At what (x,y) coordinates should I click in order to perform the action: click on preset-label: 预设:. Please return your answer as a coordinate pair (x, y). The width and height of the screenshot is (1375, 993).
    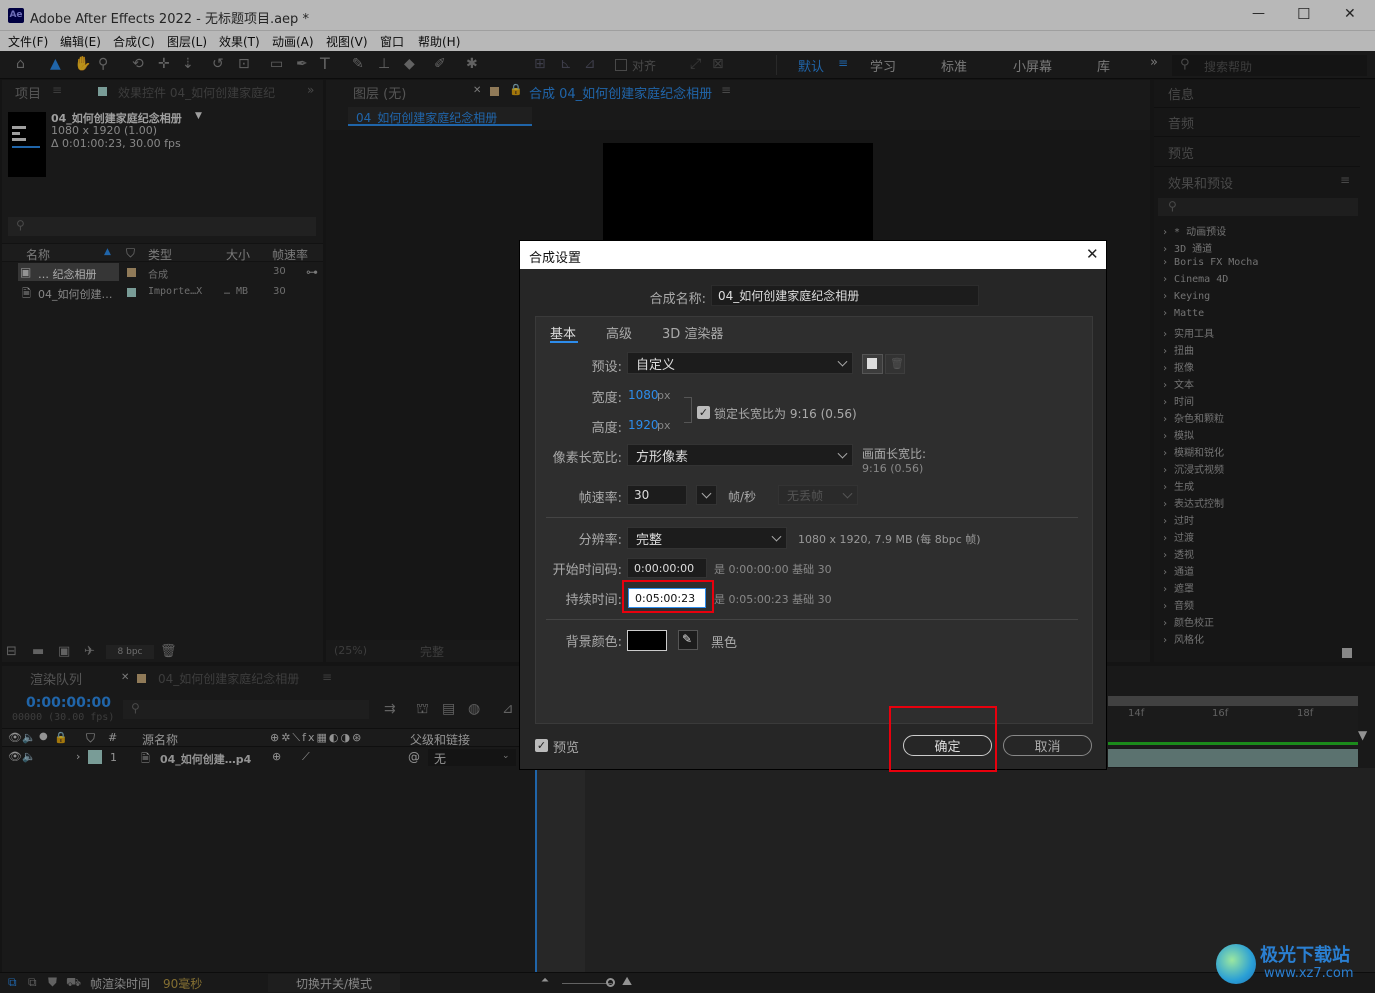
    Looking at the image, I should click on (606, 367).